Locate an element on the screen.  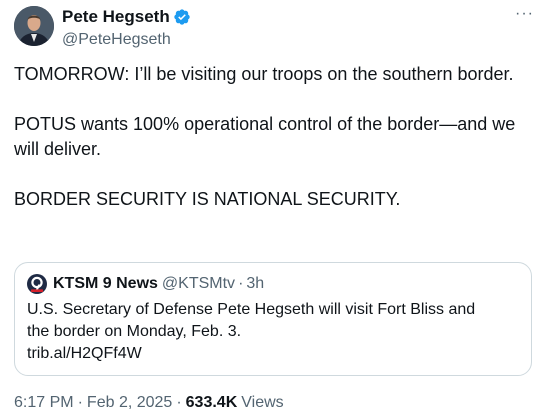
author-display-name: Pete Hegseth is located at coordinates (116, 17).